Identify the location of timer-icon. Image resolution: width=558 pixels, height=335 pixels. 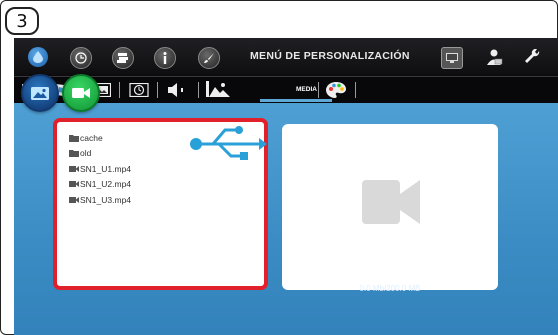
(139, 90).